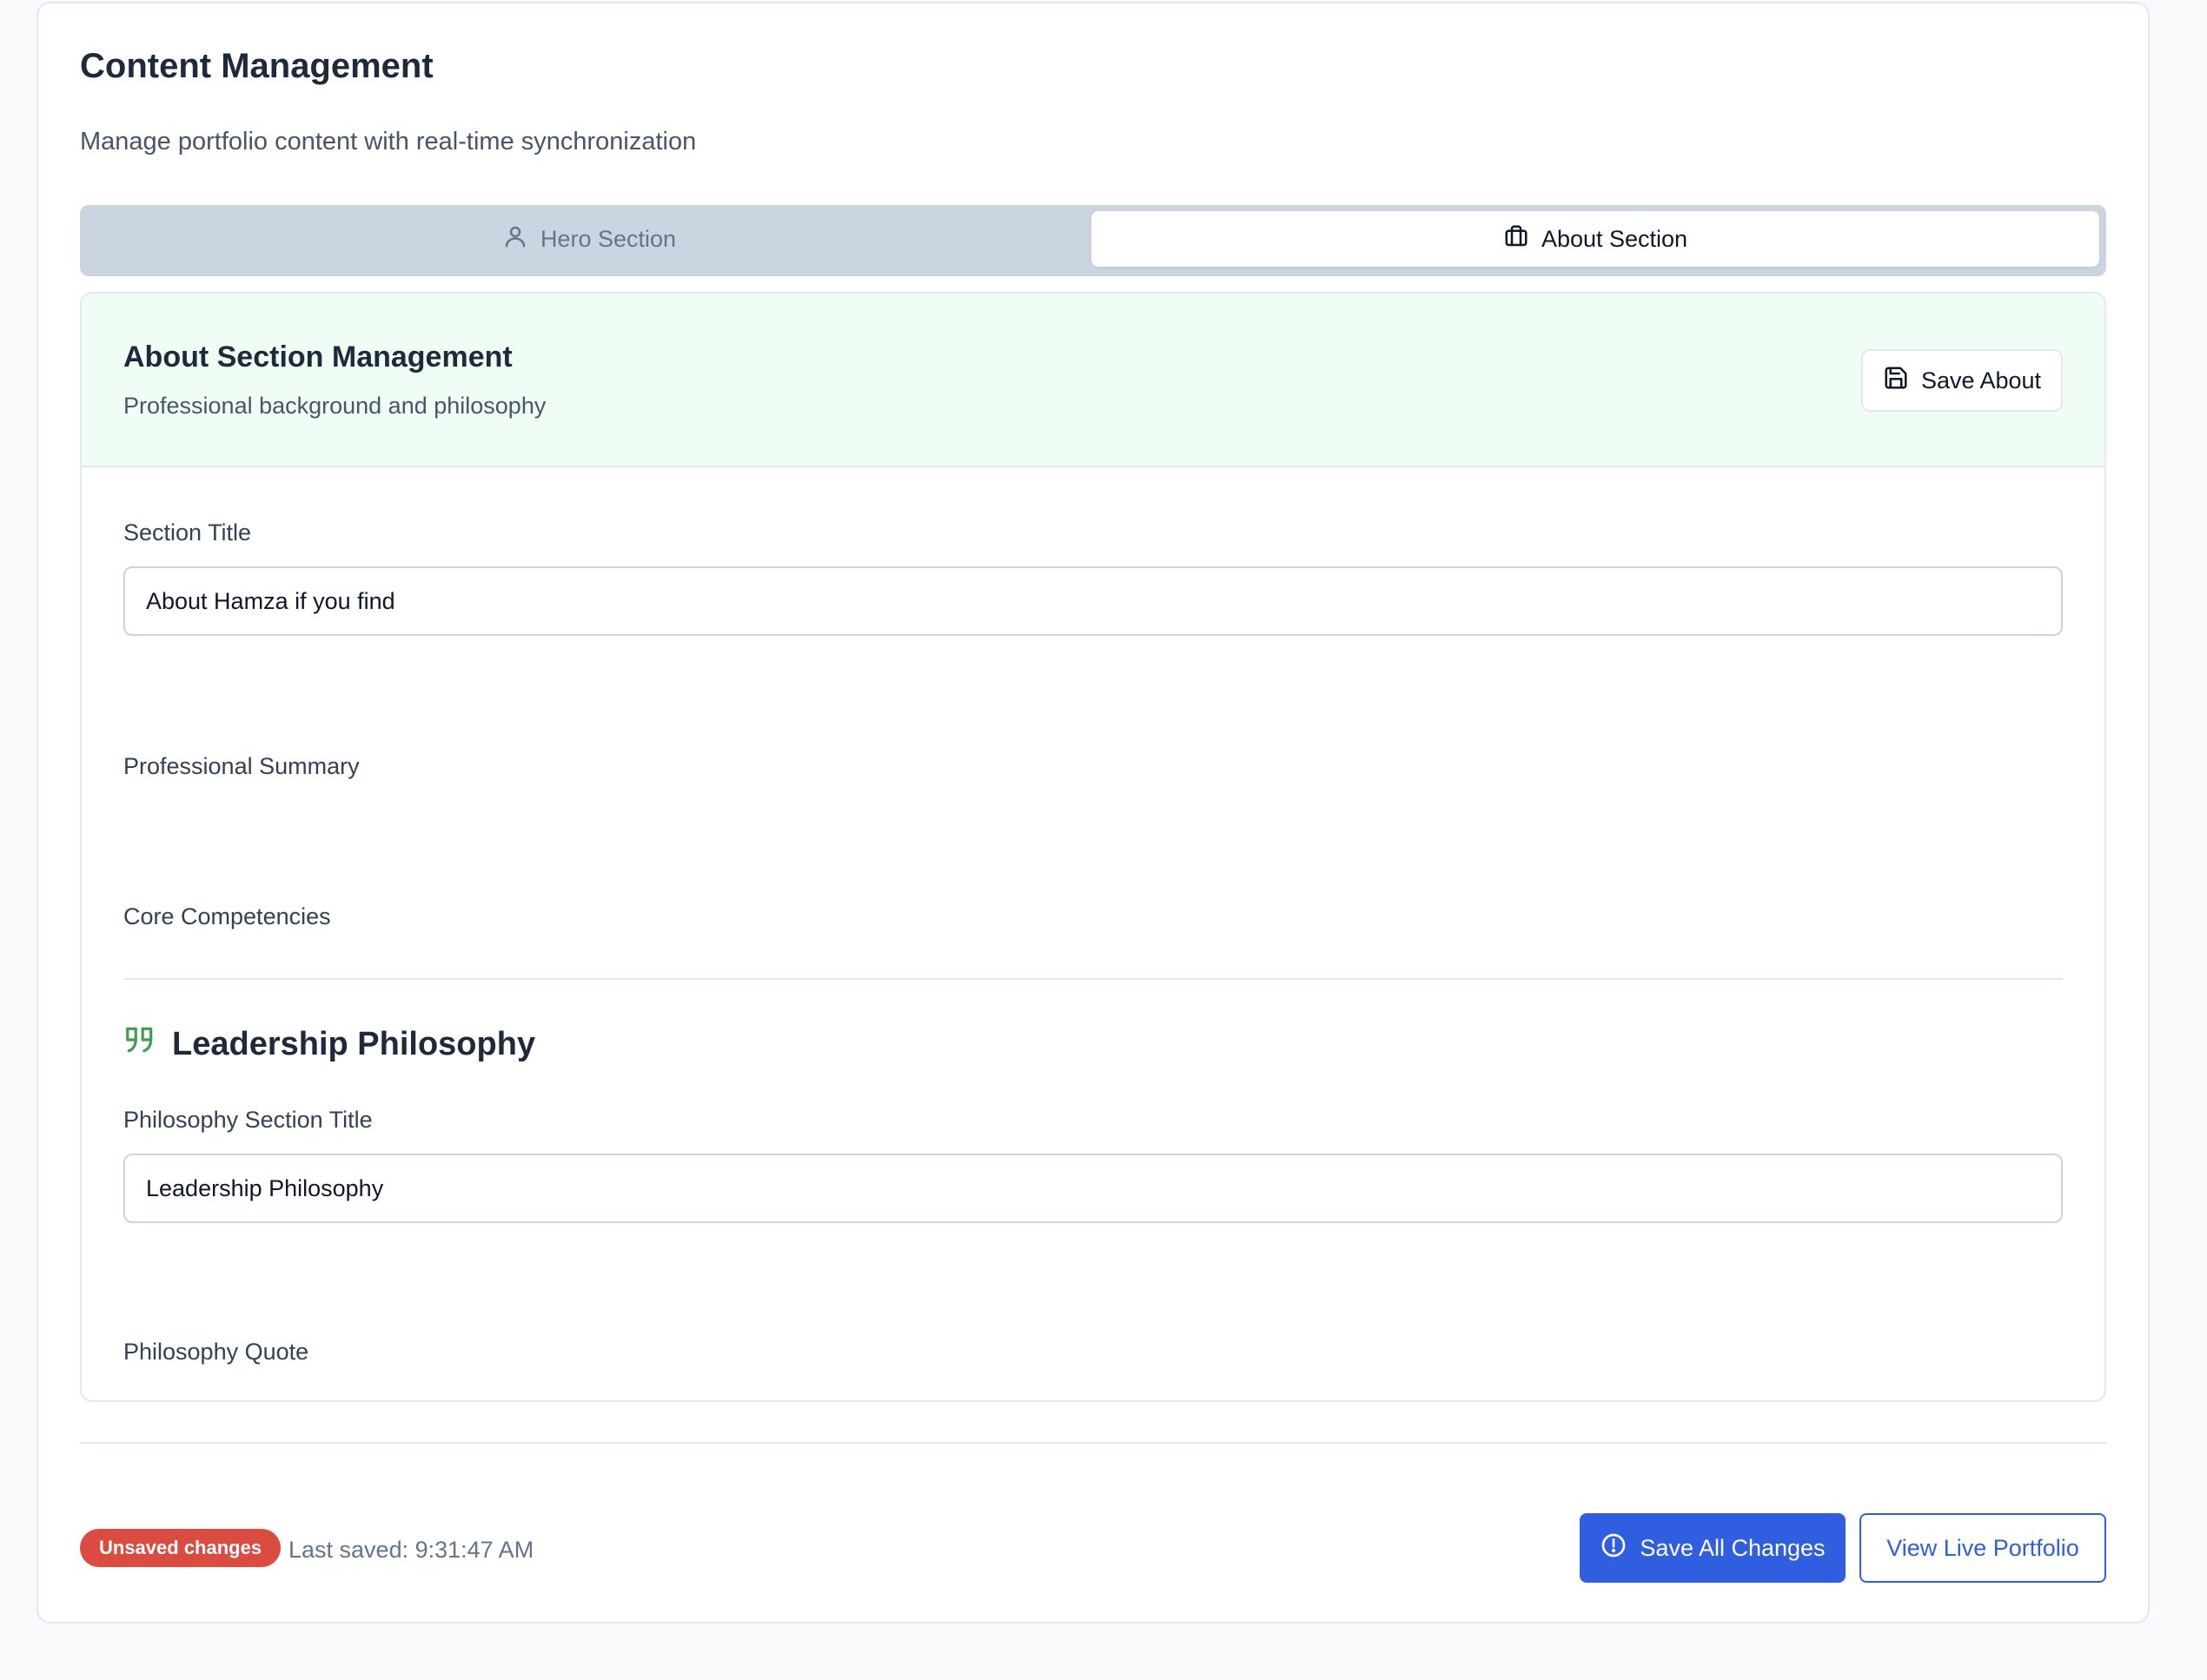  Describe the element at coordinates (411, 1550) in the screenshot. I see `last-saved-text: Last saved: 9:31:47 AM` at that location.